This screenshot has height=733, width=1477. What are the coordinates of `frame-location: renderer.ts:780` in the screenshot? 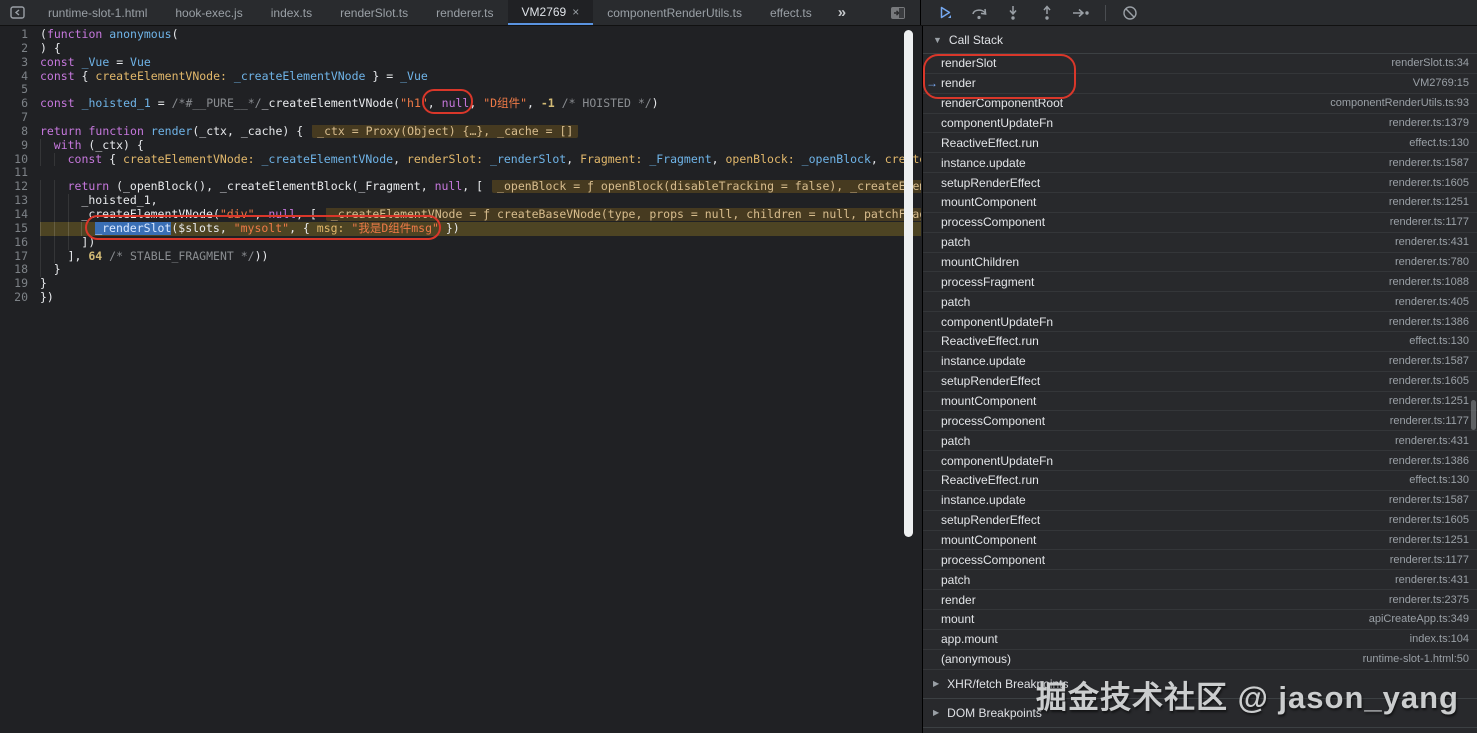 It's located at (1432, 262).